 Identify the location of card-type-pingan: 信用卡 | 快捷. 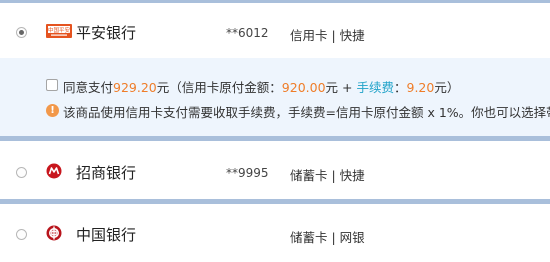
(327, 35).